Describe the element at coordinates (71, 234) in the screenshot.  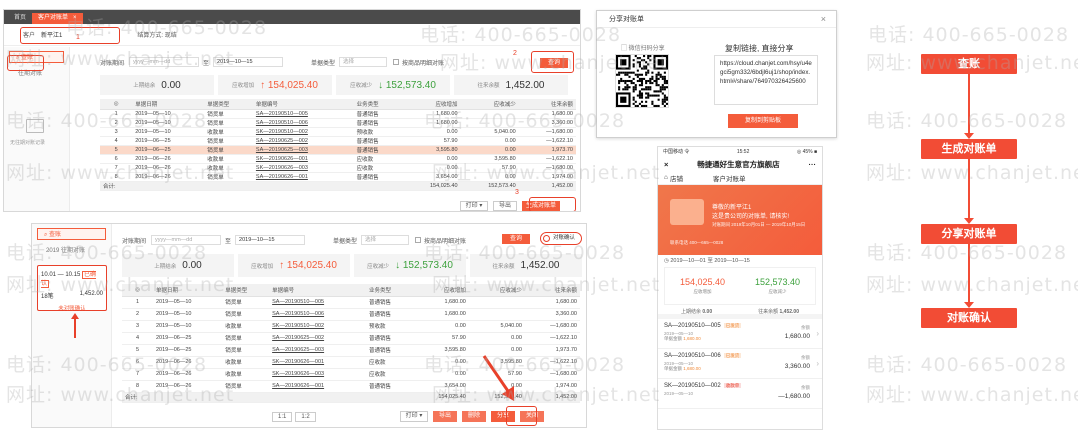
I see `sidebar-item-check: ⌕ 查账` at that location.